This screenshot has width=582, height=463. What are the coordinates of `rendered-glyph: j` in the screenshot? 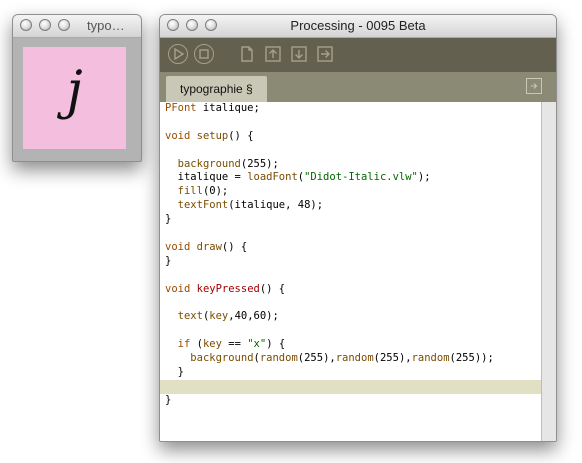 It's located at (74, 91).